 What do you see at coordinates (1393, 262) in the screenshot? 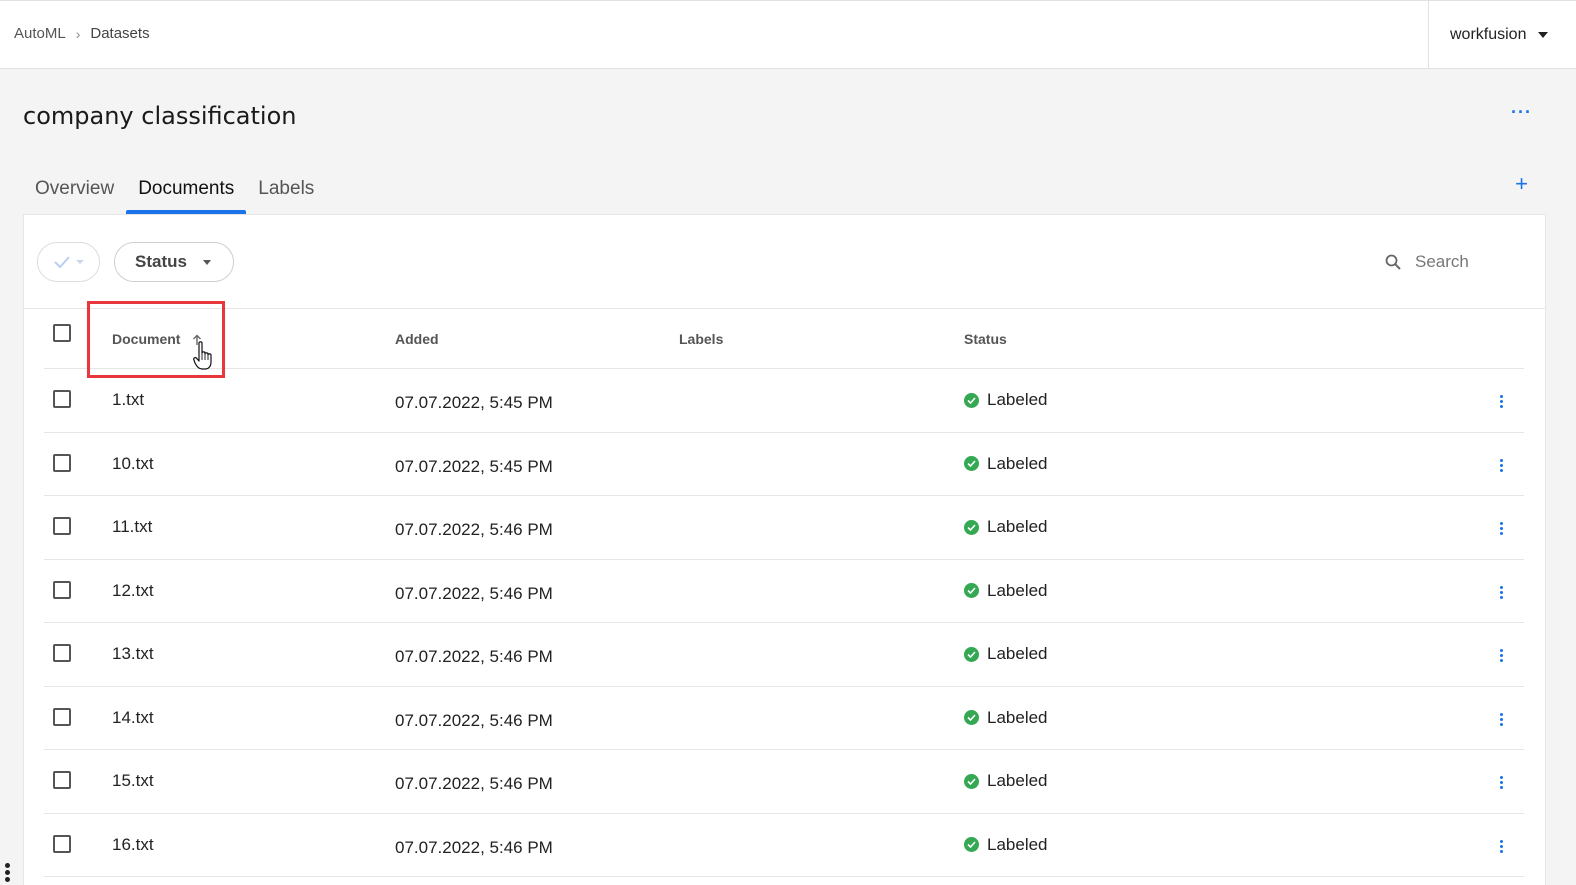
I see `search-icon` at bounding box center [1393, 262].